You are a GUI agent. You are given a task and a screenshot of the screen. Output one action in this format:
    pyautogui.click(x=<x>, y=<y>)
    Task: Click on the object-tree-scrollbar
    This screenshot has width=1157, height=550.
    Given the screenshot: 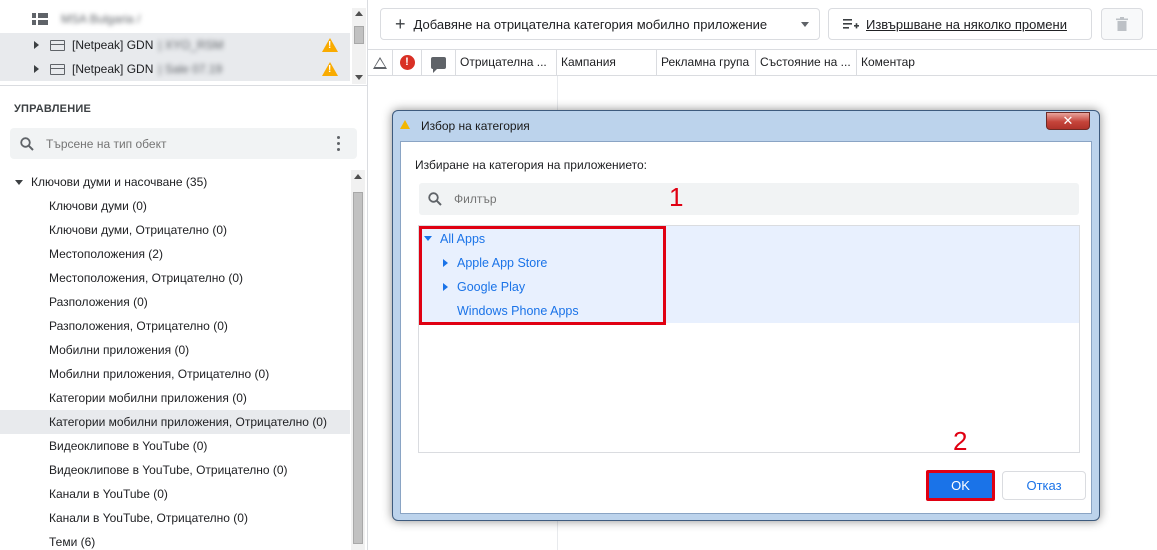 What is the action you would take?
    pyautogui.click(x=358, y=360)
    